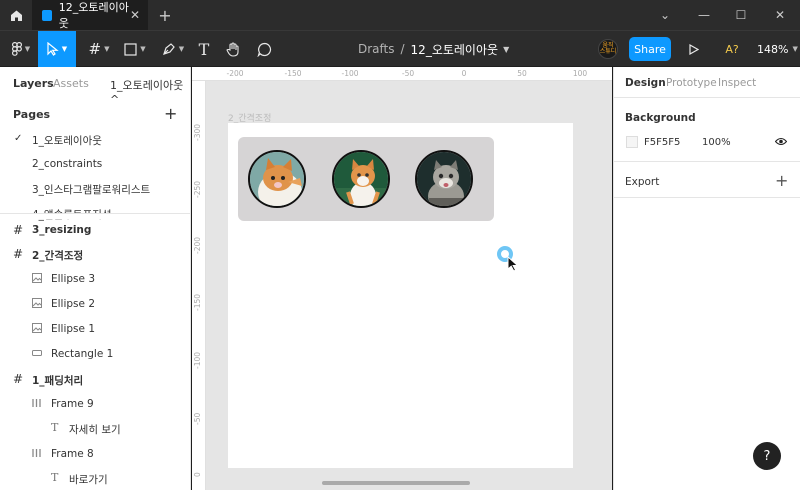  What do you see at coordinates (61, 230) in the screenshot?
I see `layer-item: 3_resizing` at bounding box center [61, 230].